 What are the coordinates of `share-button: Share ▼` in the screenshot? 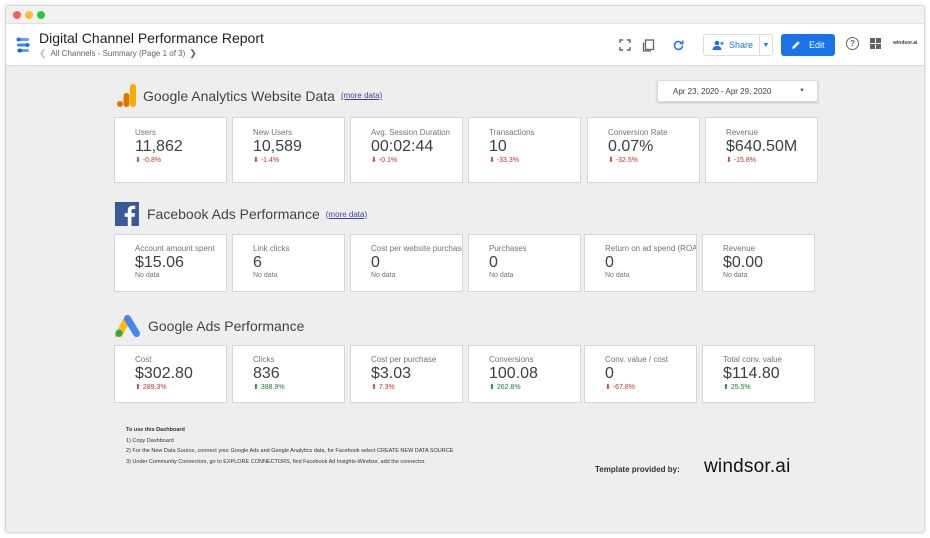 It's located at (738, 45).